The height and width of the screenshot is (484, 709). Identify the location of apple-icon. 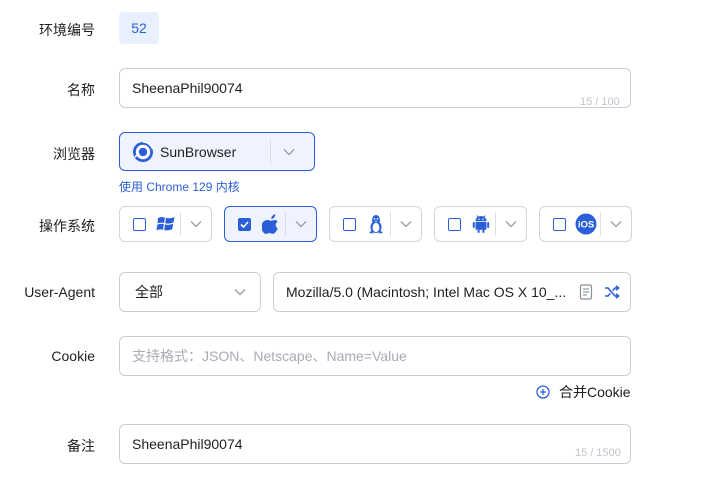
(271, 224).